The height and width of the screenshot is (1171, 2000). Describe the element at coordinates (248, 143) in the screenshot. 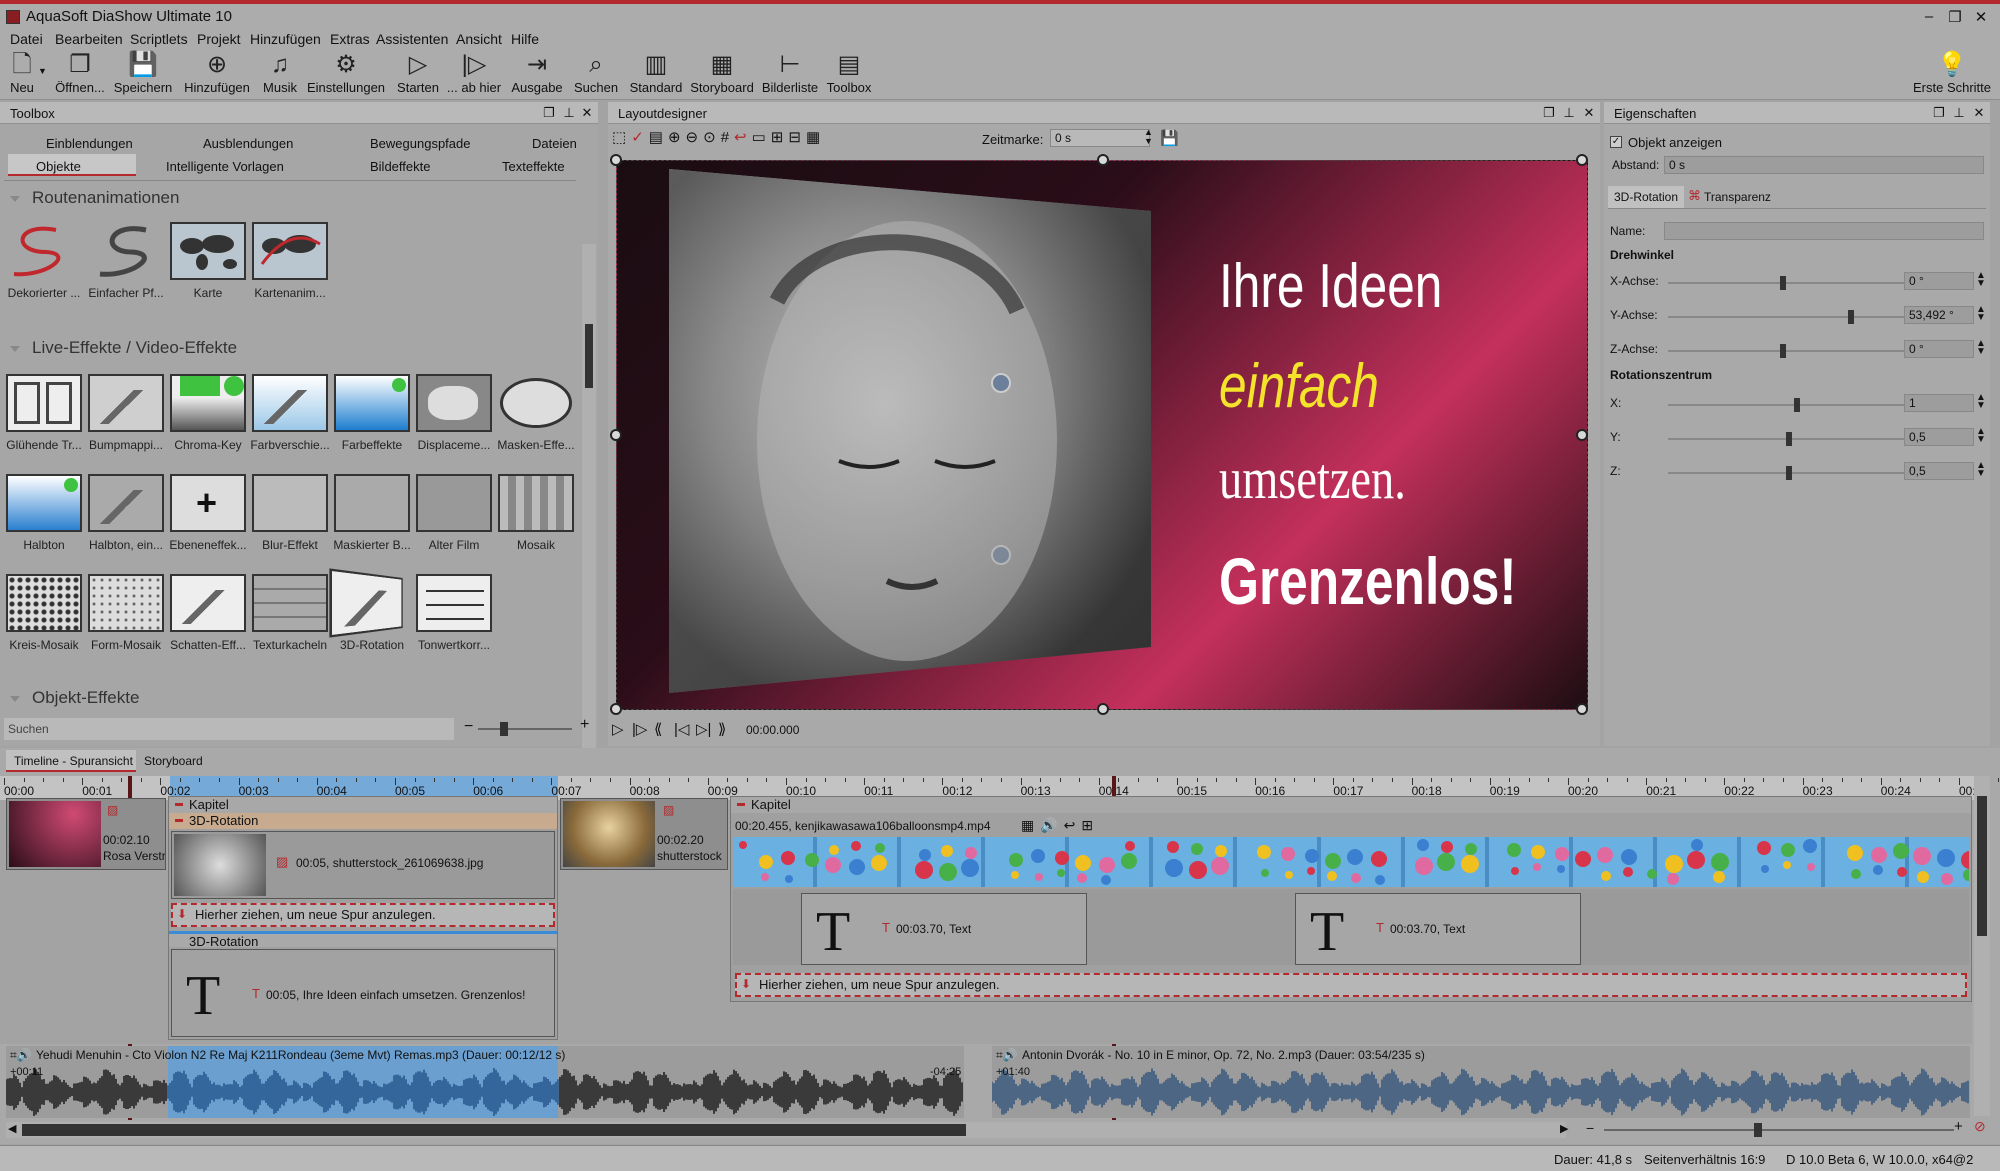

I see `tab-ausblendungen: Ausblendungen` at that location.